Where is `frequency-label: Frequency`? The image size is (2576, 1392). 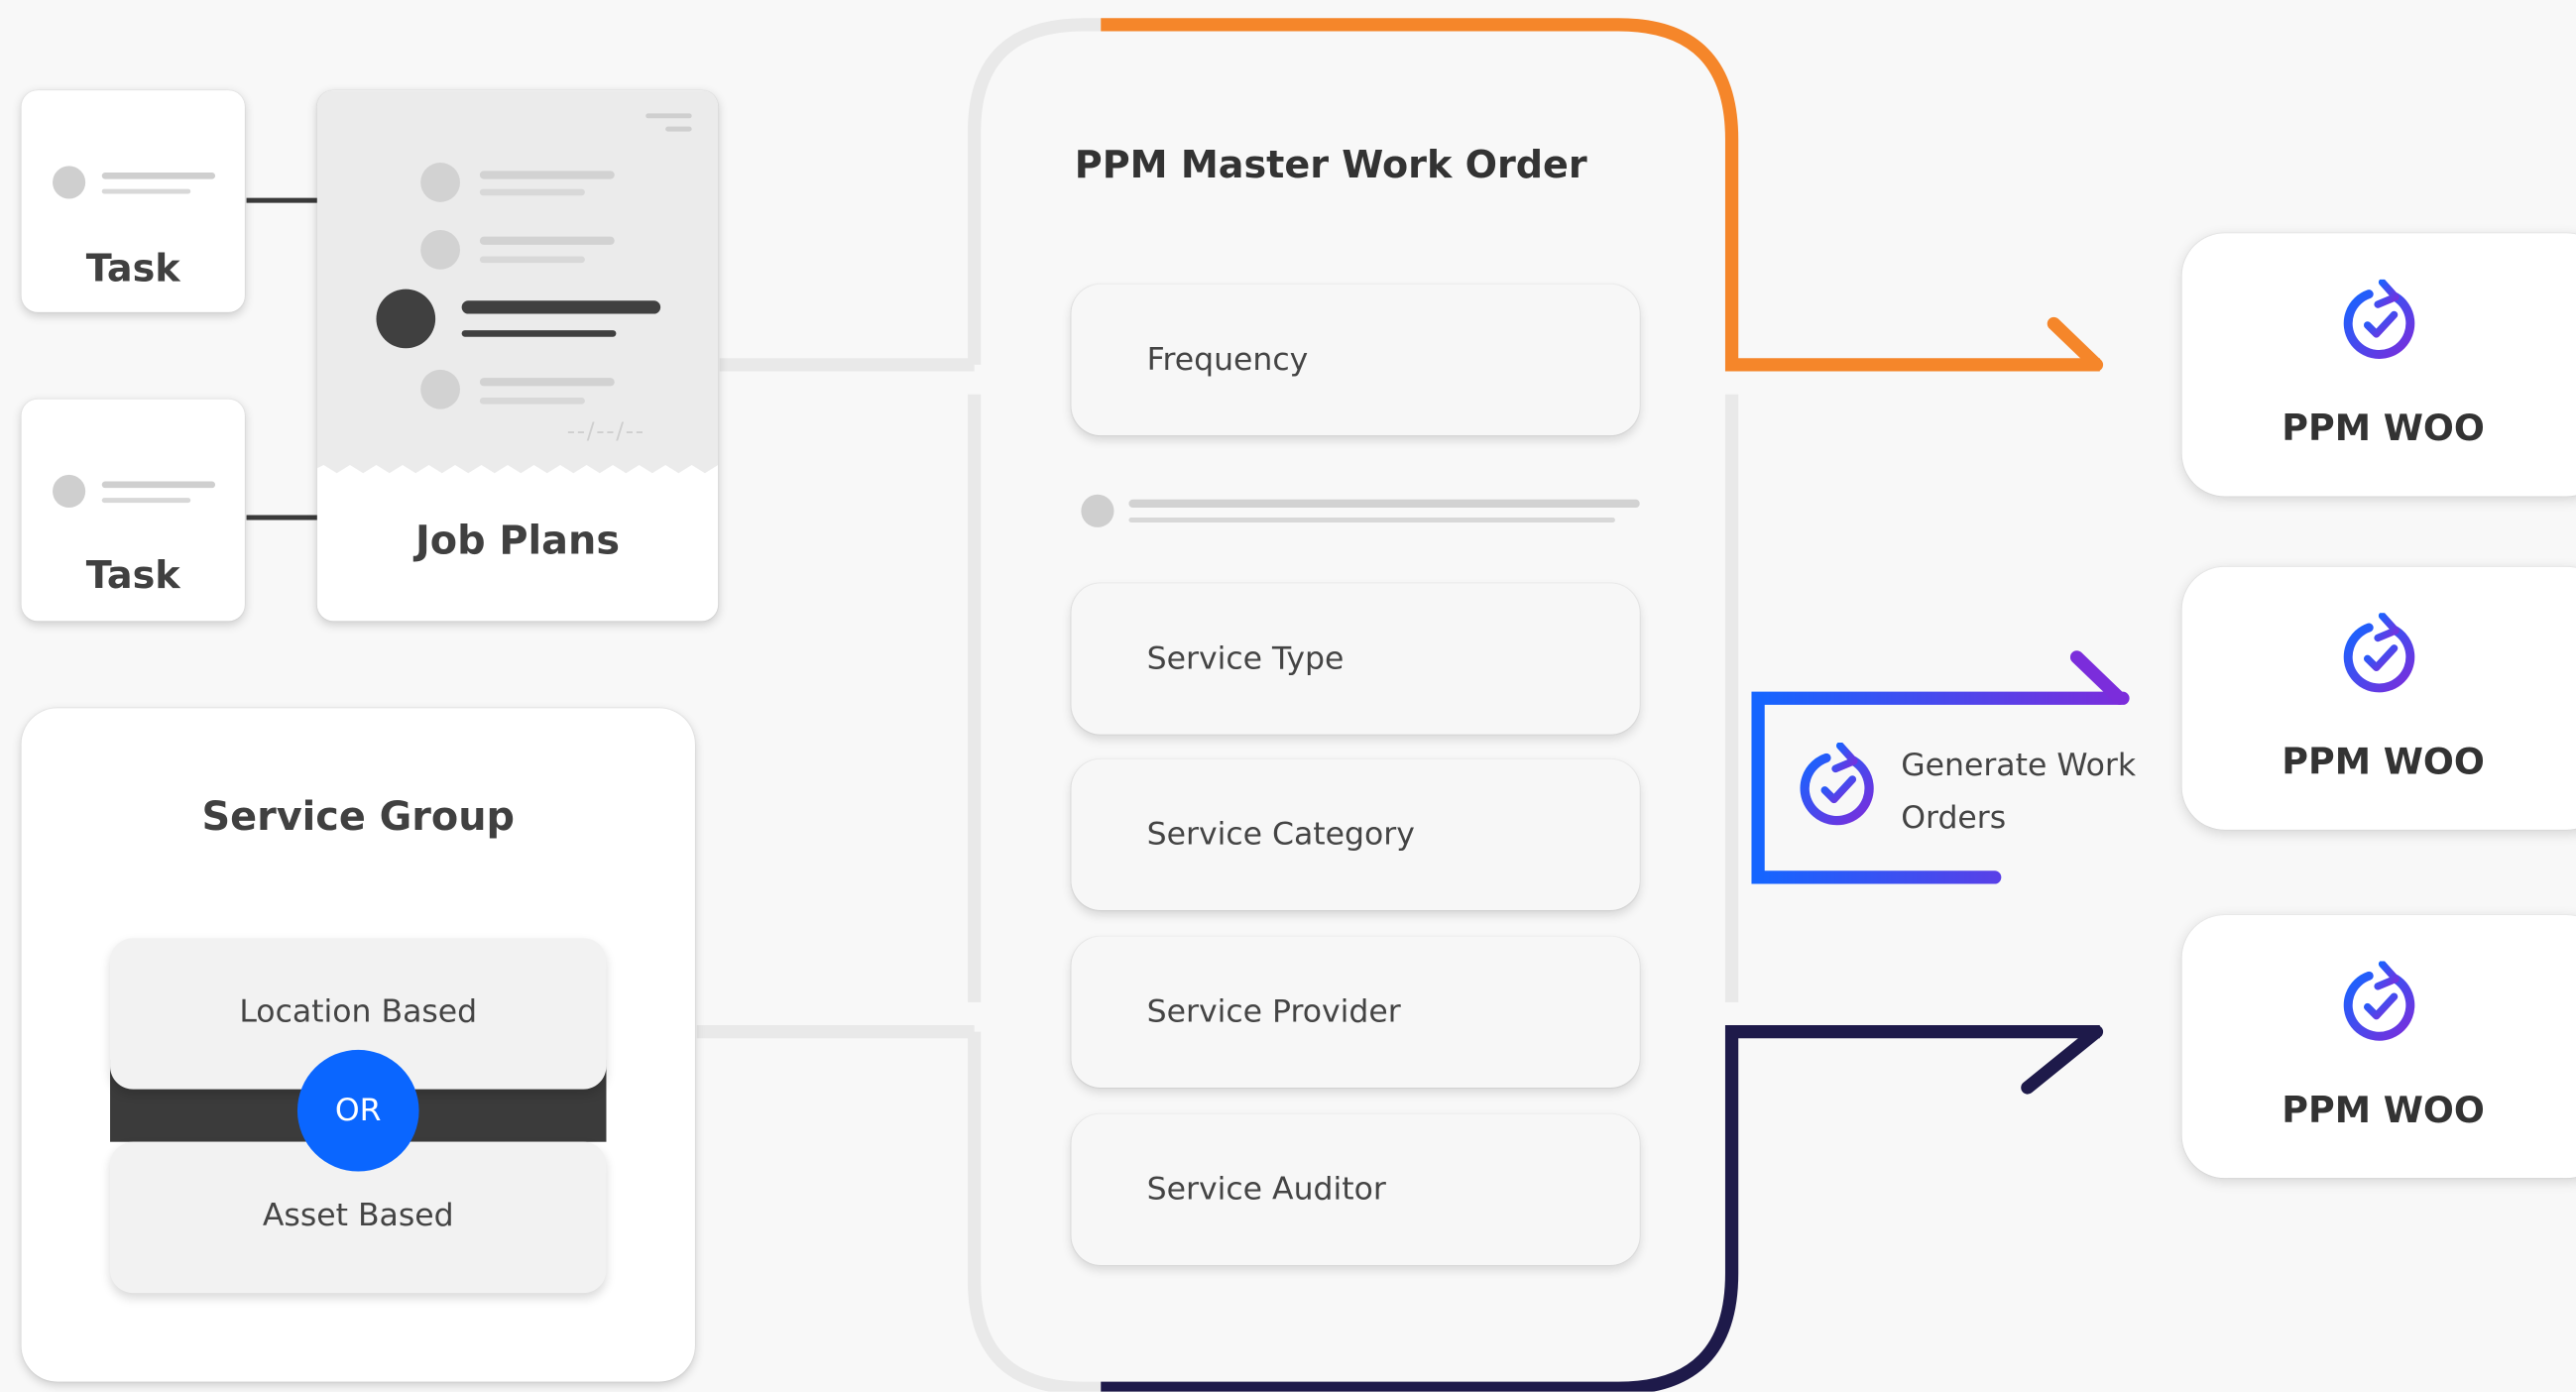
frequency-label: Frequency is located at coordinates (1227, 360).